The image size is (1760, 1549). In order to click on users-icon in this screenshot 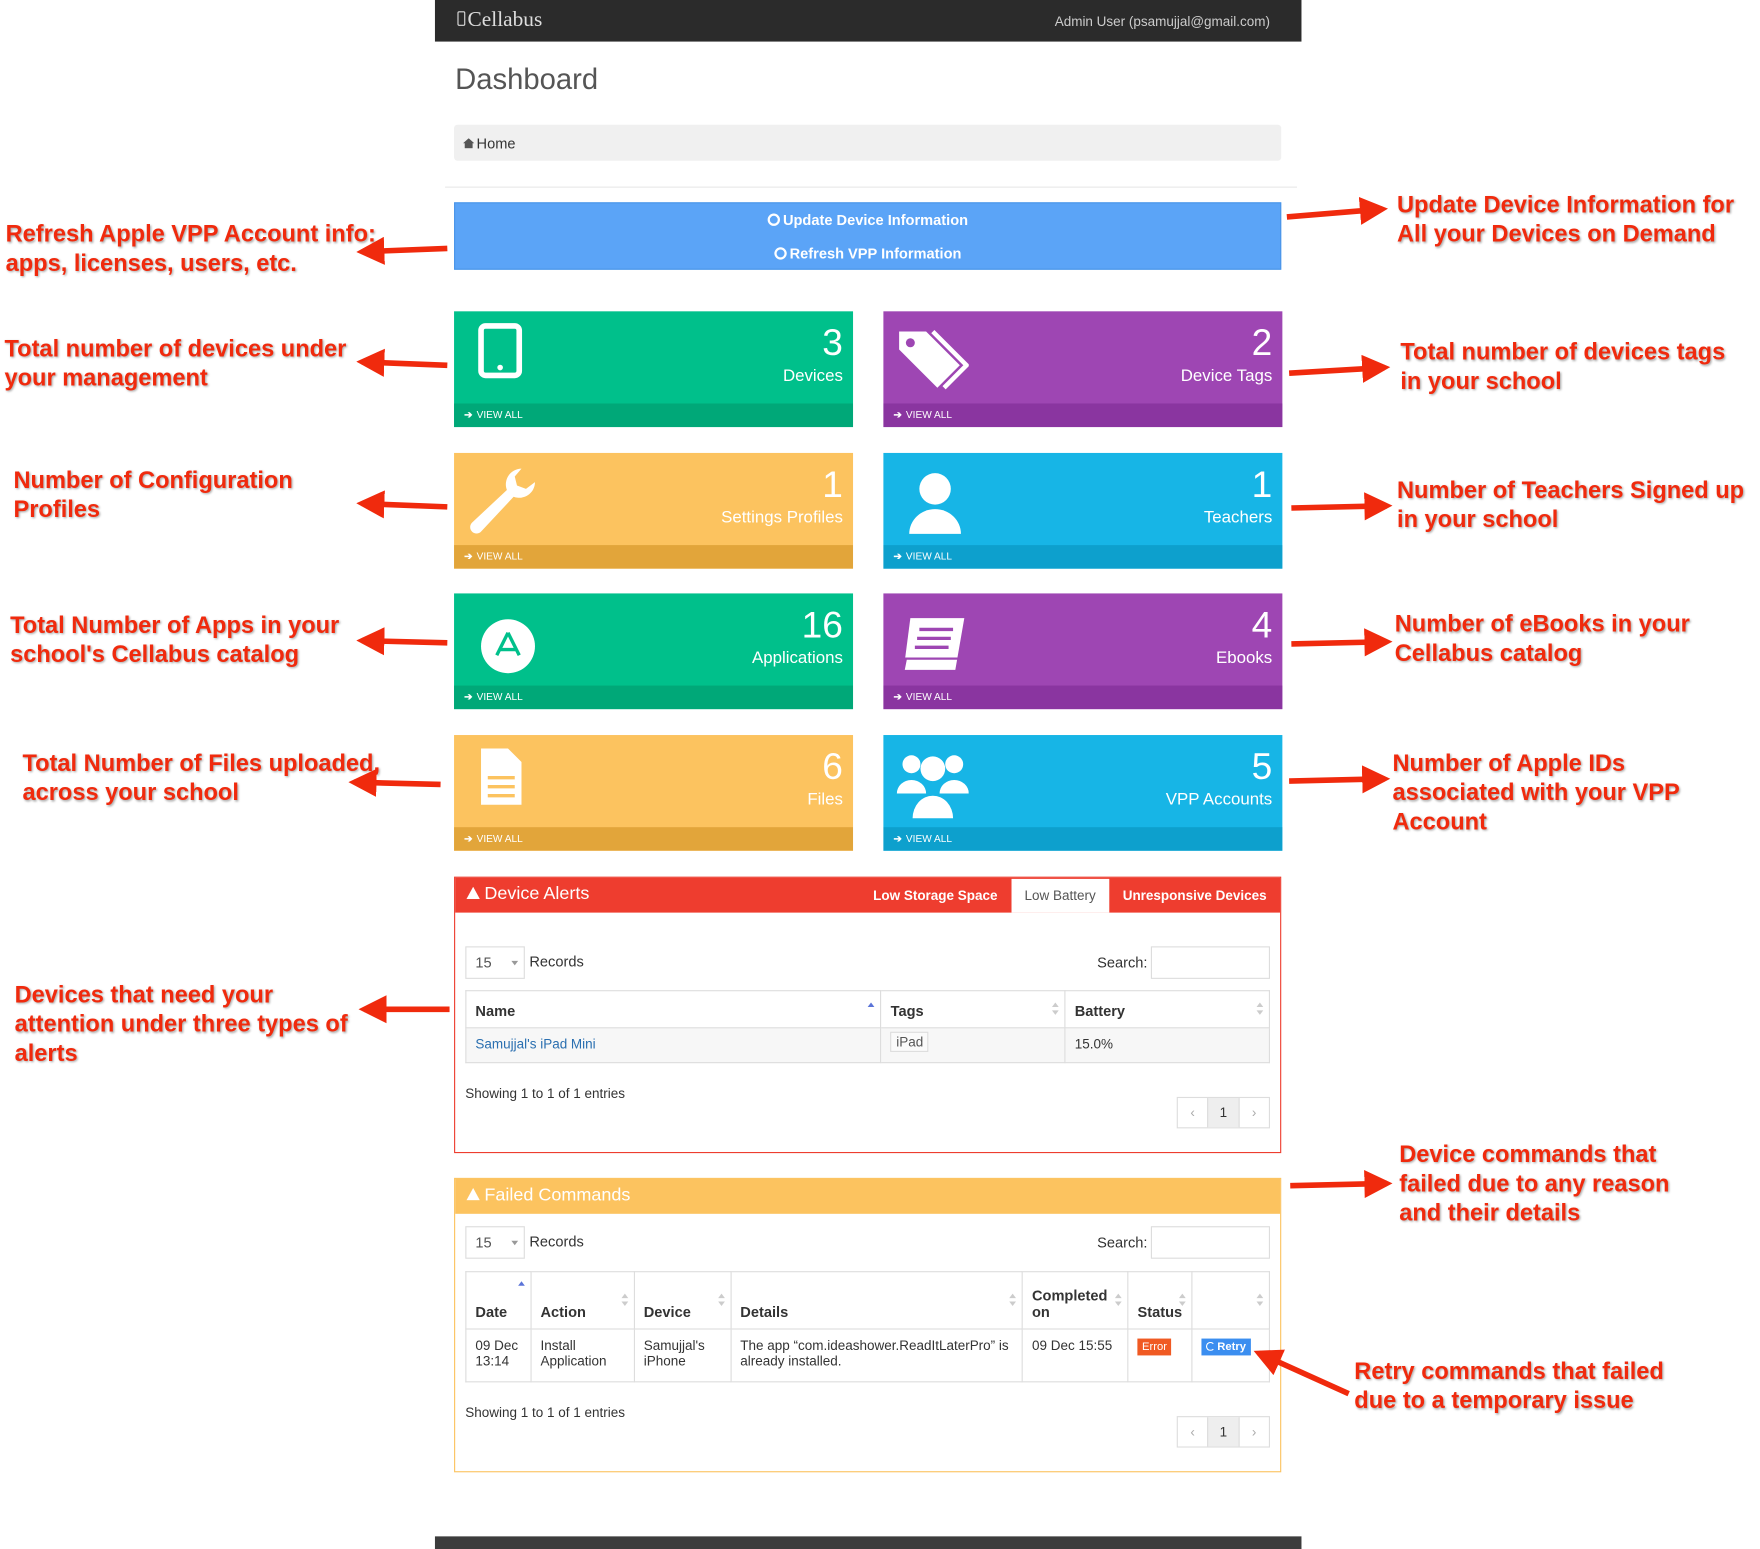, I will do `click(932, 787)`.